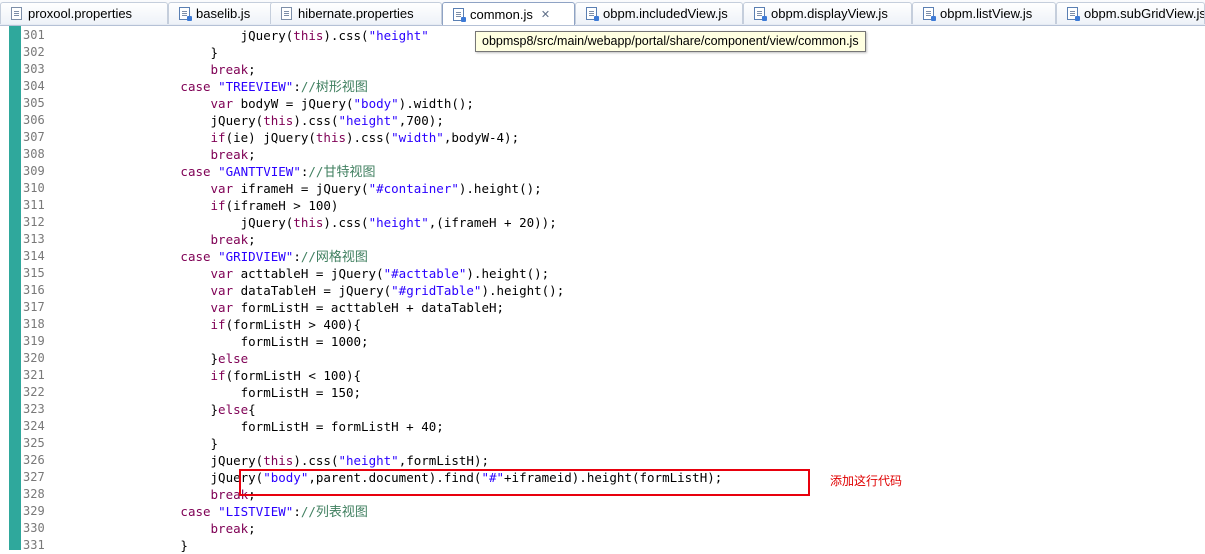 This screenshot has width=1205, height=554. I want to click on code-text: if(formListH > 400){, so click(211, 324).